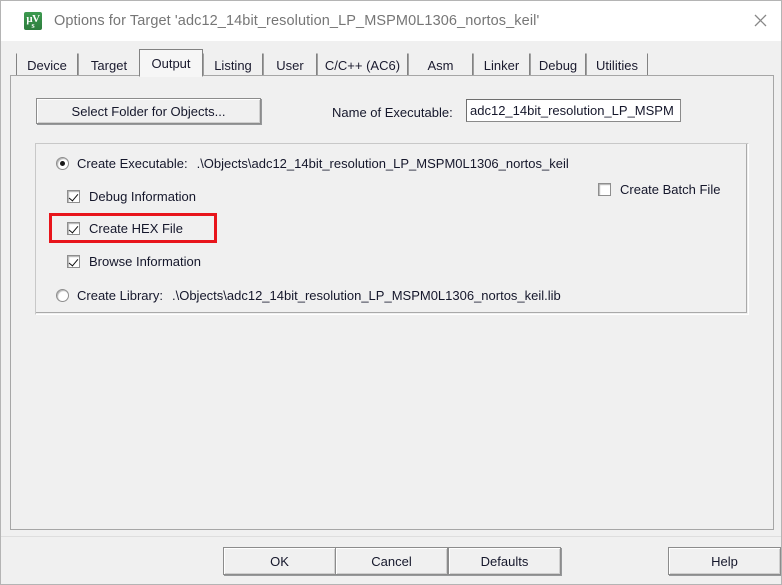 The image size is (782, 585). What do you see at coordinates (604, 189) in the screenshot?
I see `create-batch-file-checkbox` at bounding box center [604, 189].